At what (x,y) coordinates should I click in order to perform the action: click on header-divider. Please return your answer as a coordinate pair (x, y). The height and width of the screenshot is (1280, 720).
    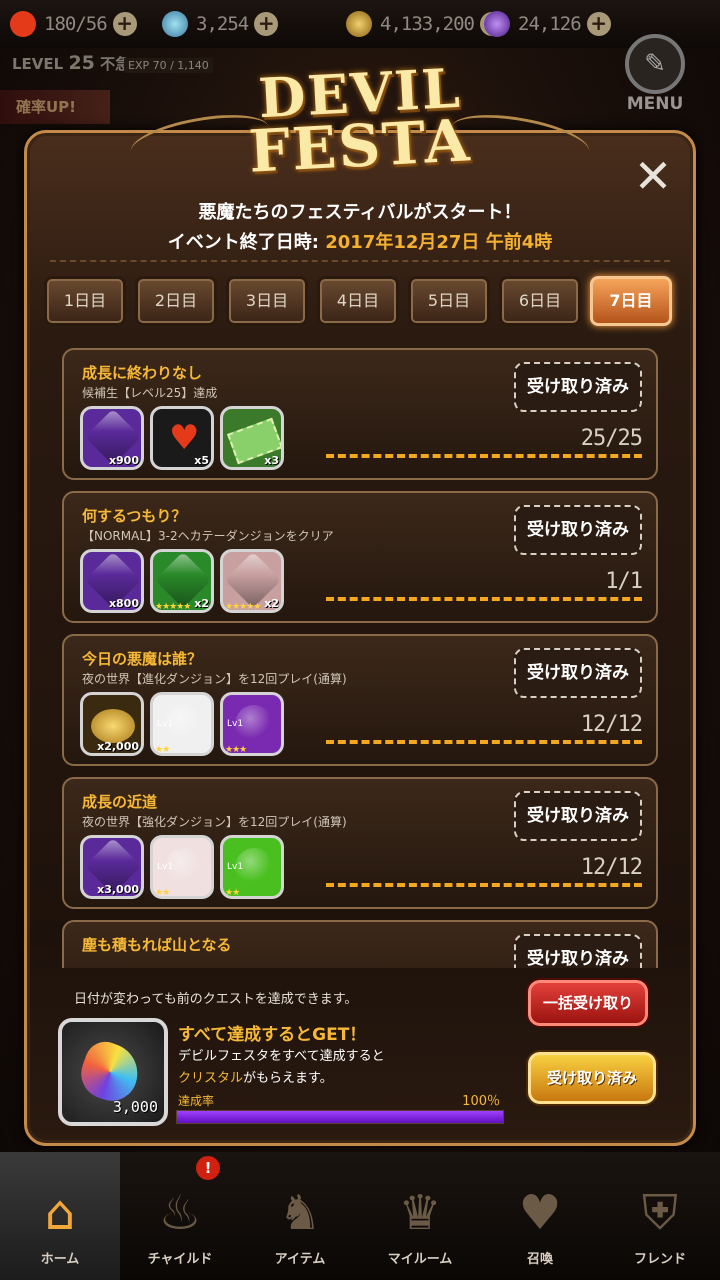
    Looking at the image, I should click on (360, 261).